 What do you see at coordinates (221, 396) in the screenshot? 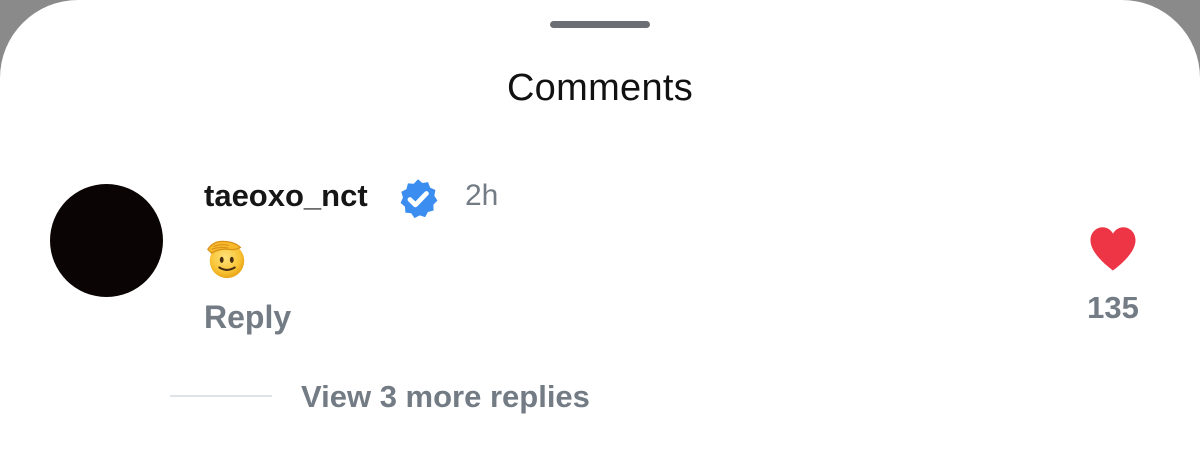
I see `thread-divider` at bounding box center [221, 396].